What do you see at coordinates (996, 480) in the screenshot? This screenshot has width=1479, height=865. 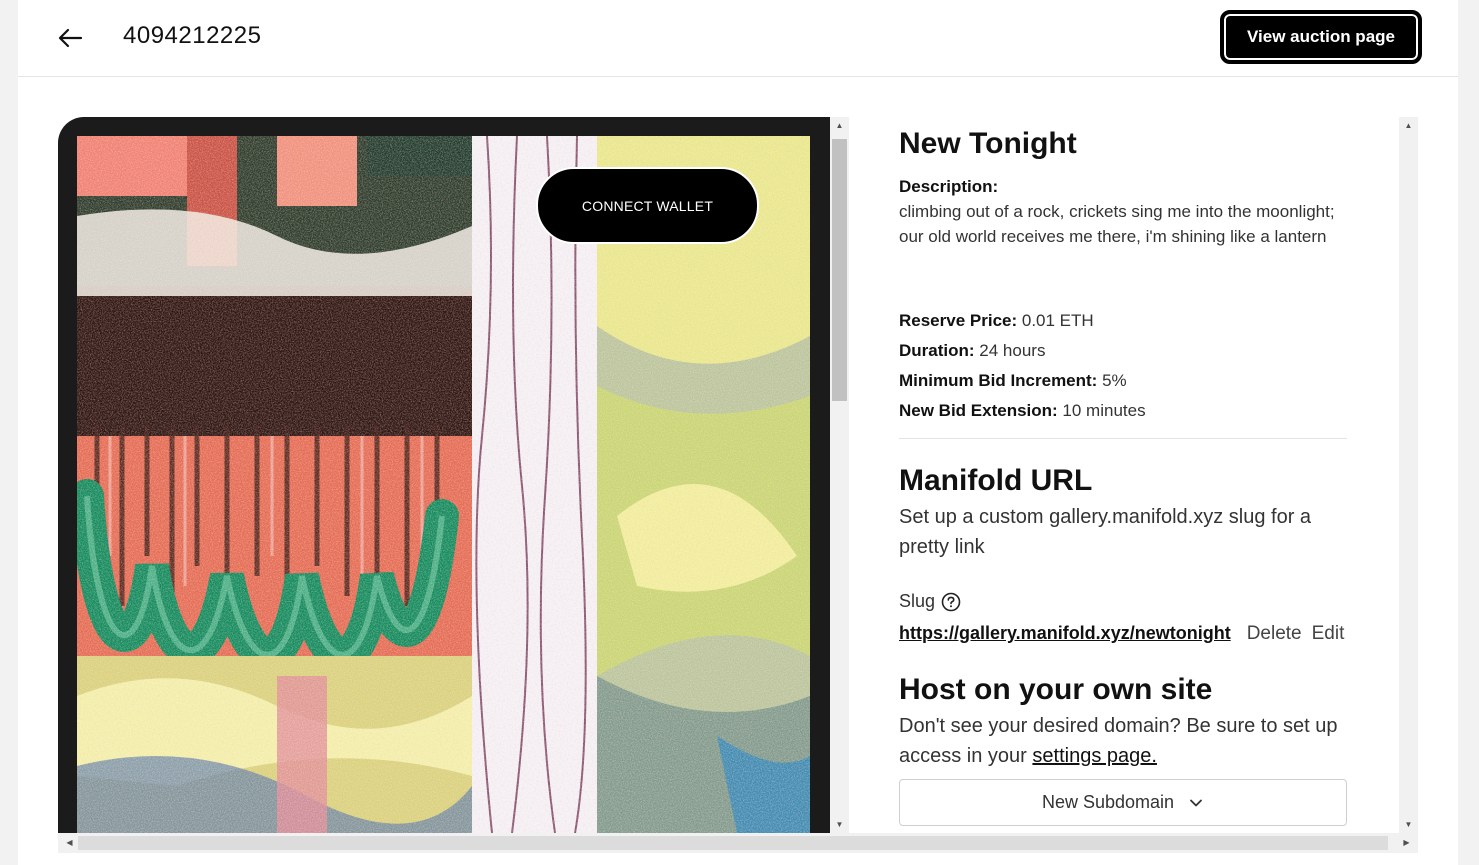 I see `manifold-url-heading: Manifold URL` at bounding box center [996, 480].